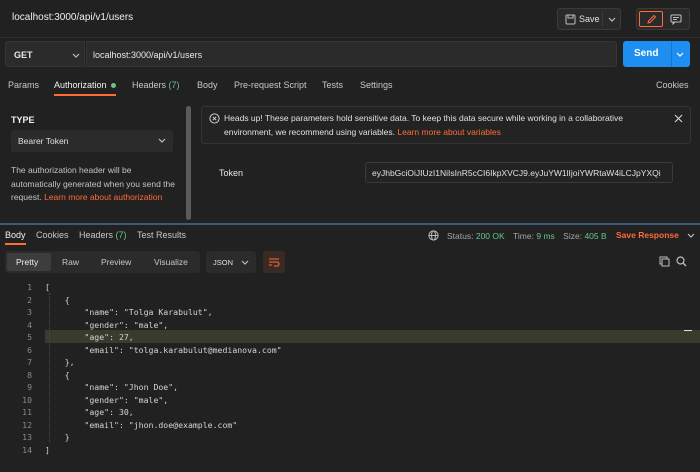 The image size is (700, 472). I want to click on search-icon, so click(681, 261).